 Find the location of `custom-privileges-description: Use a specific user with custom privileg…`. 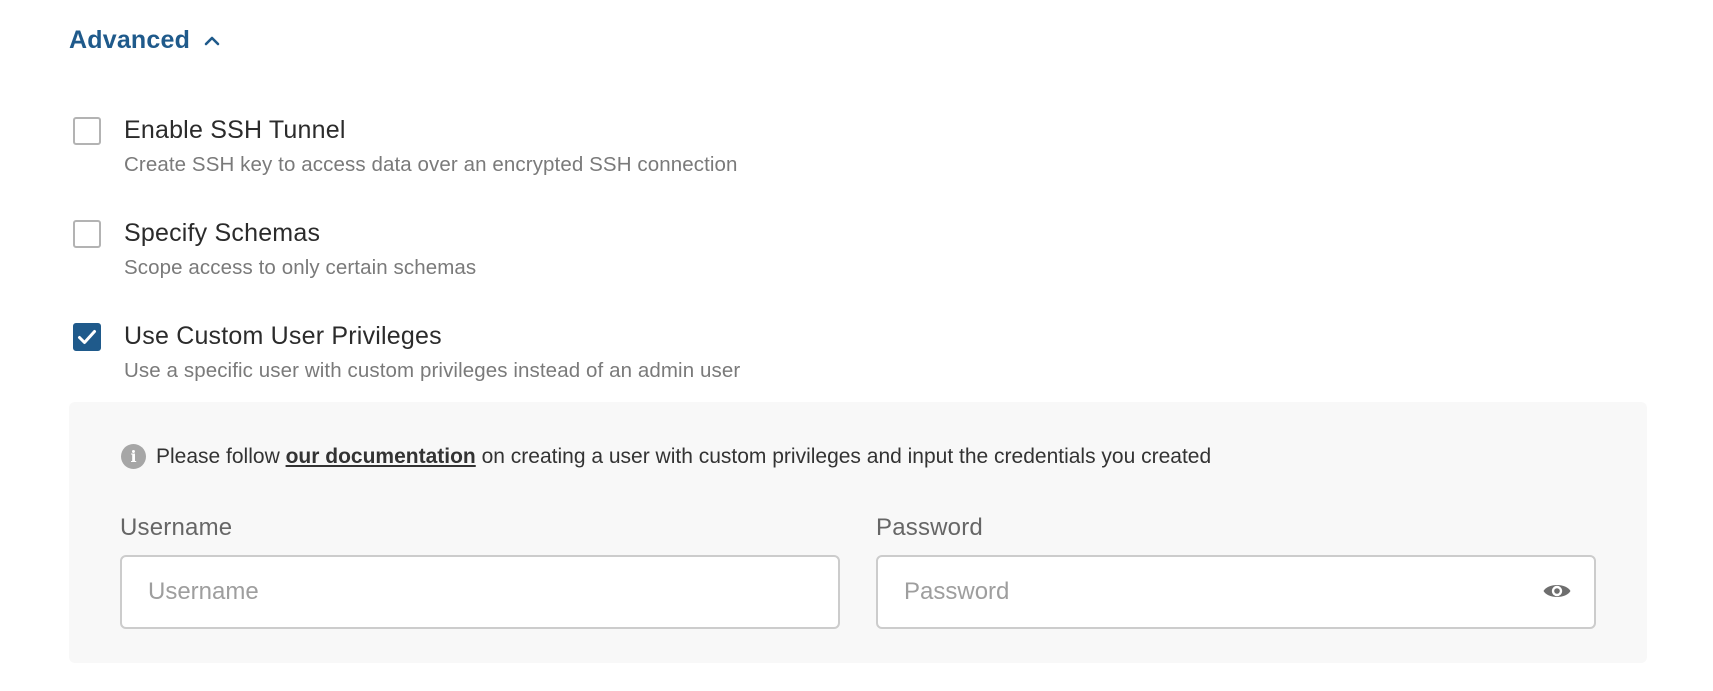

custom-privileges-description: Use a specific user with custom privileg… is located at coordinates (432, 370).